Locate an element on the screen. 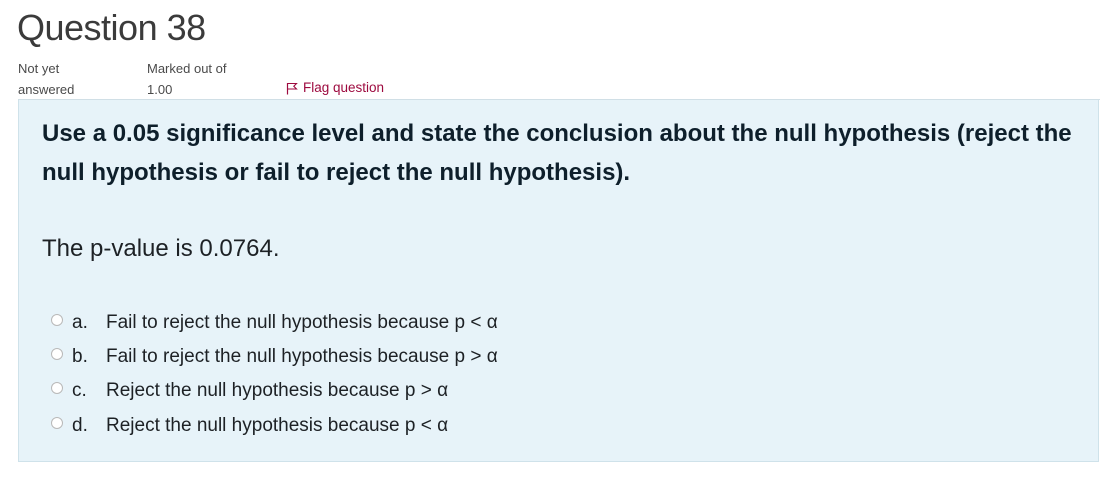 Image resolution: width=1100 pixels, height=493 pixels. p-value-text: The p-value is 0.0764. is located at coordinates (161, 248).